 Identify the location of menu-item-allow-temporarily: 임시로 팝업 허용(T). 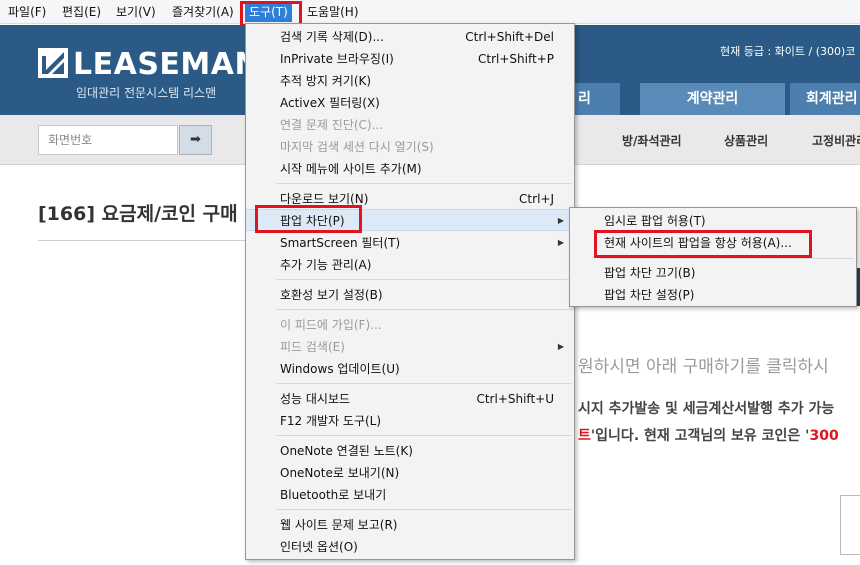
(713, 221).